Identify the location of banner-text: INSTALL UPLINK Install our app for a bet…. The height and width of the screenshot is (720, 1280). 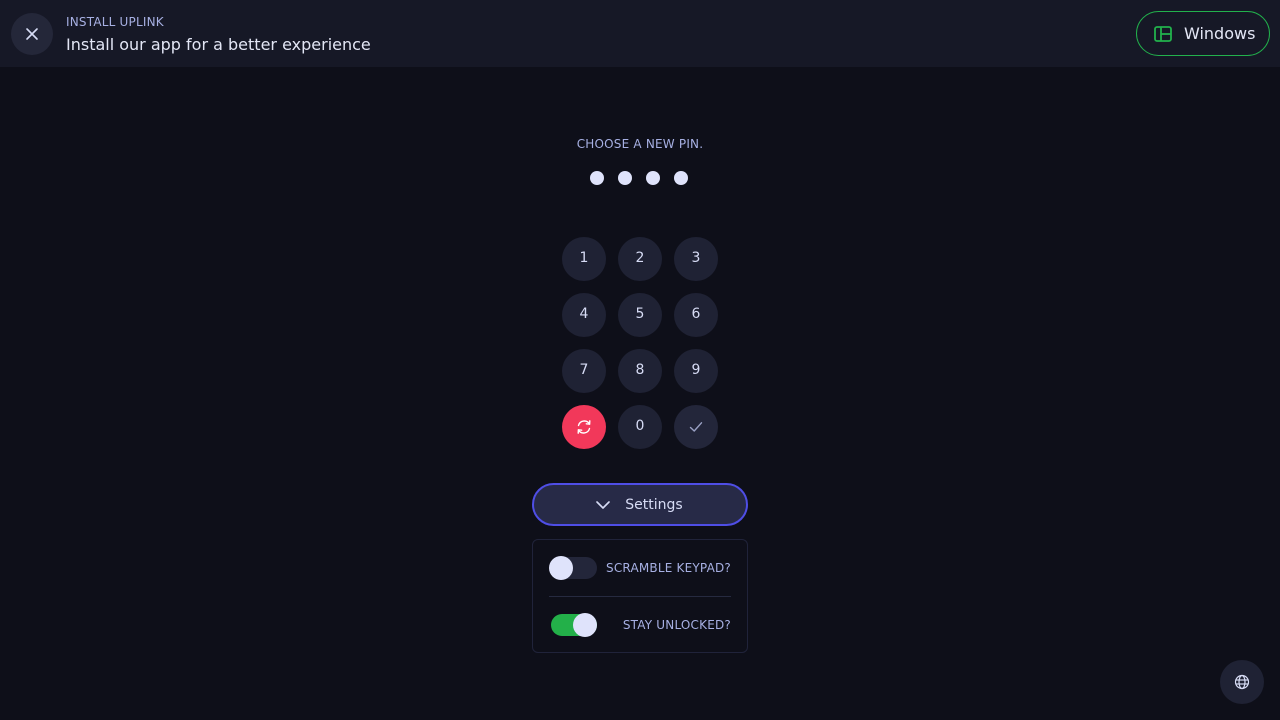
(218, 35).